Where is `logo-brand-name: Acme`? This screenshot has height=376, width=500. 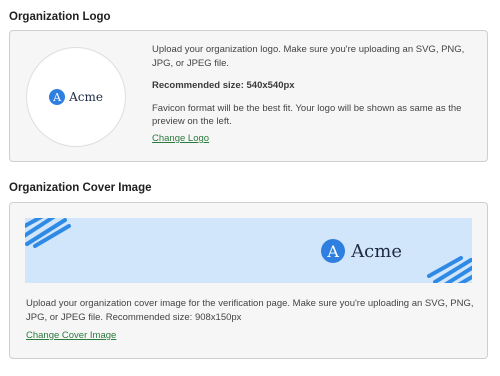
logo-brand-name: Acme is located at coordinates (86, 97).